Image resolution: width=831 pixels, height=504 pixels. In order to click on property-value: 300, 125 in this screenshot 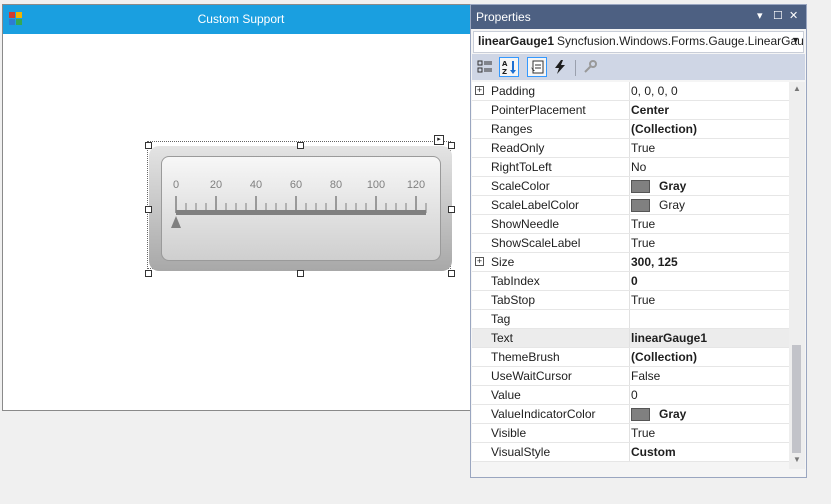, I will do `click(710, 262)`.